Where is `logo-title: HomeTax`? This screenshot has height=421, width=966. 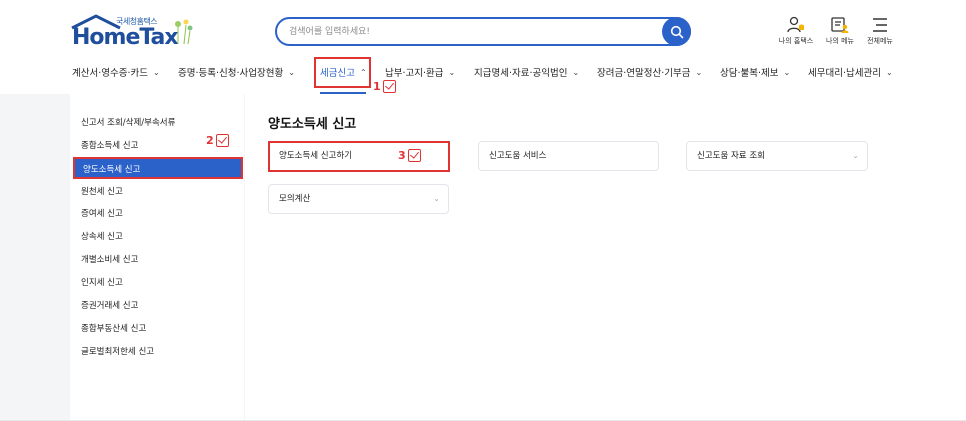
logo-title: HomeTax is located at coordinates (125, 37).